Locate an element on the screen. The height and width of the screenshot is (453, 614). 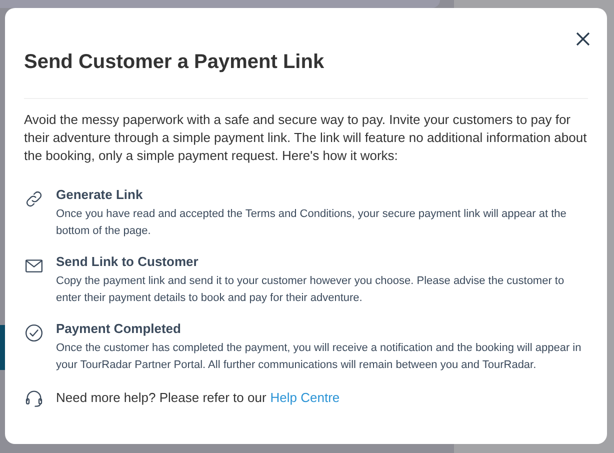
step-title: Send Link to Customer is located at coordinates (127, 262).